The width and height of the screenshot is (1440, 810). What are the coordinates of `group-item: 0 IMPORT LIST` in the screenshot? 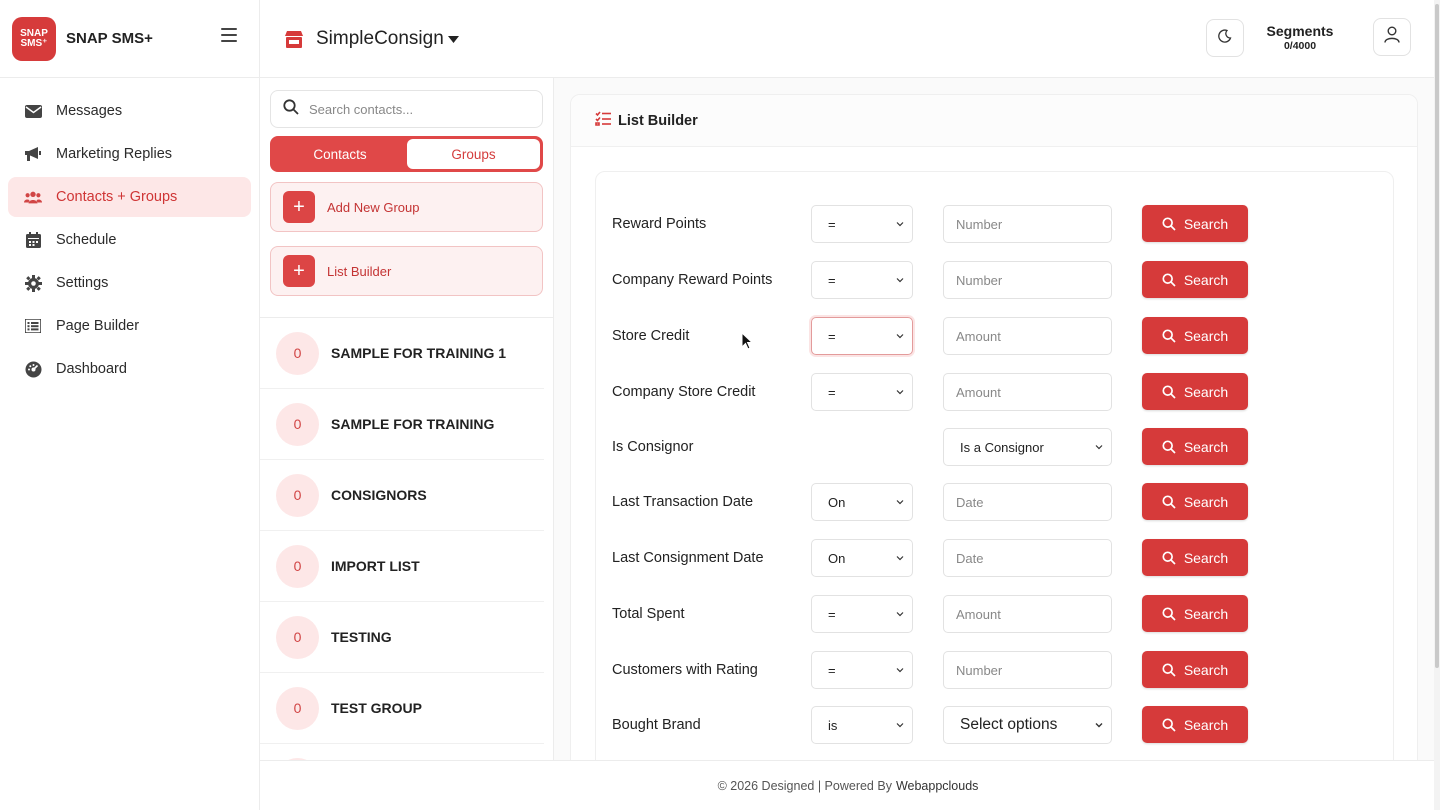 It's located at (402, 566).